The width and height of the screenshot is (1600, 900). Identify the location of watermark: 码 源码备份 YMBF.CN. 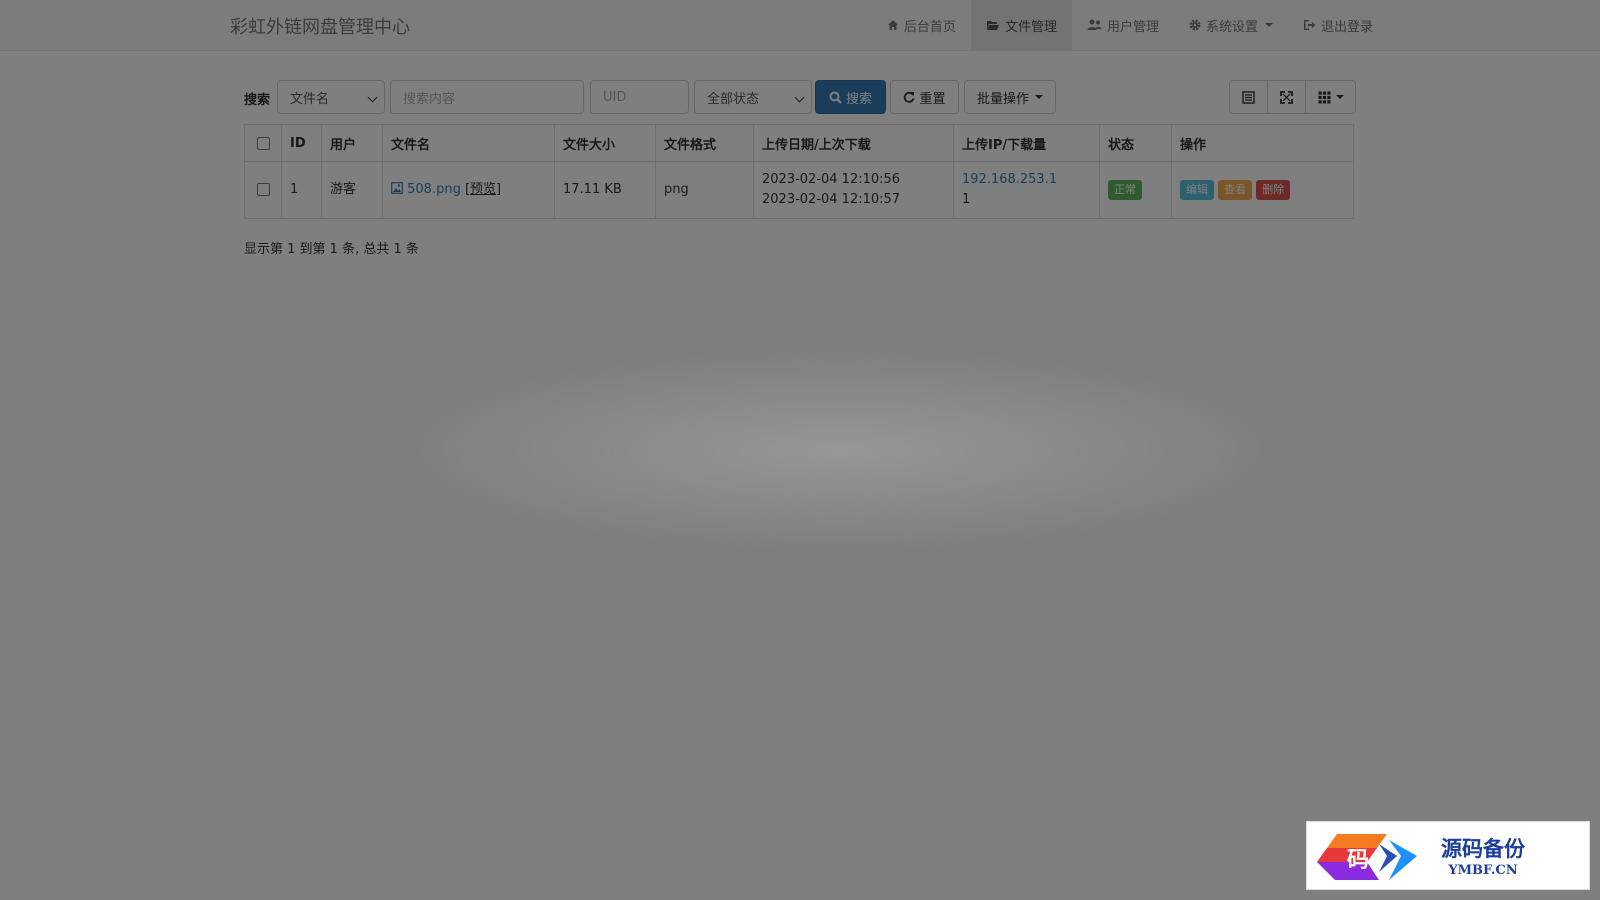
(1448, 855).